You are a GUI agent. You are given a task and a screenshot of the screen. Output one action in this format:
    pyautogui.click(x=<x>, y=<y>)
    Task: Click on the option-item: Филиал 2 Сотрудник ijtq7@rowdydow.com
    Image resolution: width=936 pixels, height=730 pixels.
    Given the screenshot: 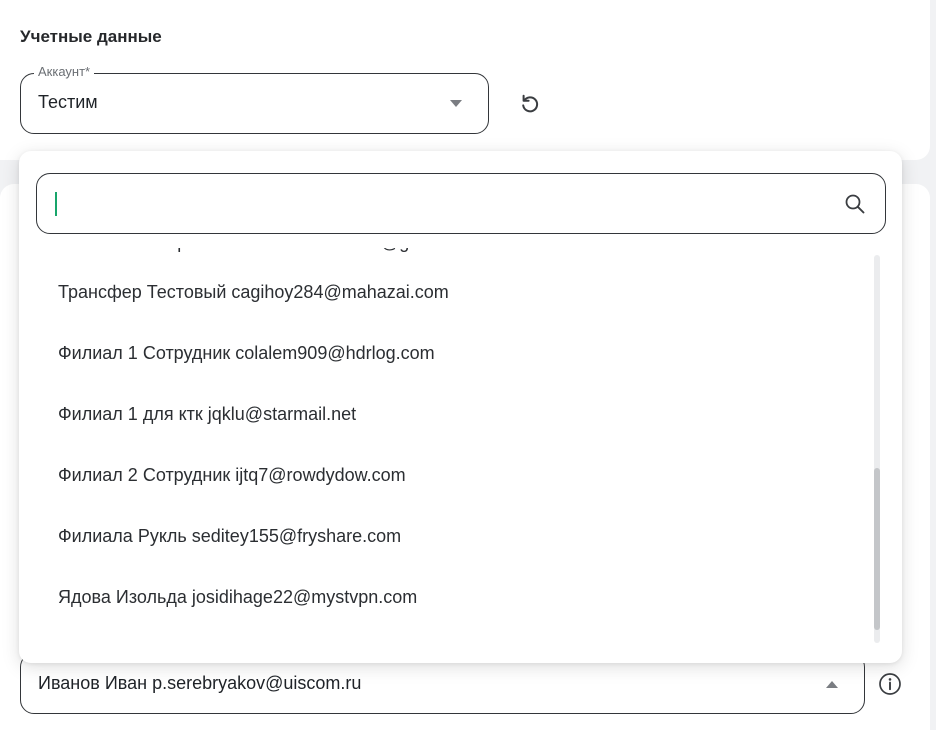 What is the action you would take?
    pyautogui.click(x=449, y=475)
    